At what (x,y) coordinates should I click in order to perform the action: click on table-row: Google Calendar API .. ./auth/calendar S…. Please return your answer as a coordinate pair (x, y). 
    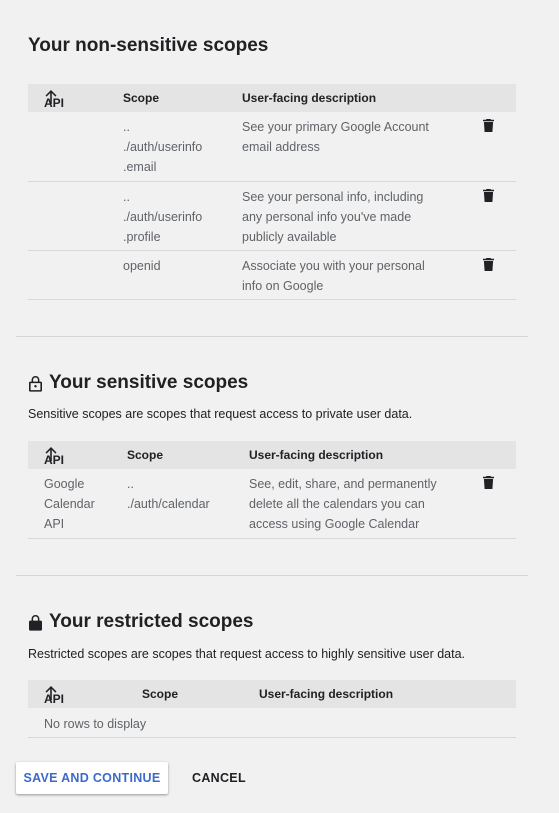
    Looking at the image, I should click on (272, 504).